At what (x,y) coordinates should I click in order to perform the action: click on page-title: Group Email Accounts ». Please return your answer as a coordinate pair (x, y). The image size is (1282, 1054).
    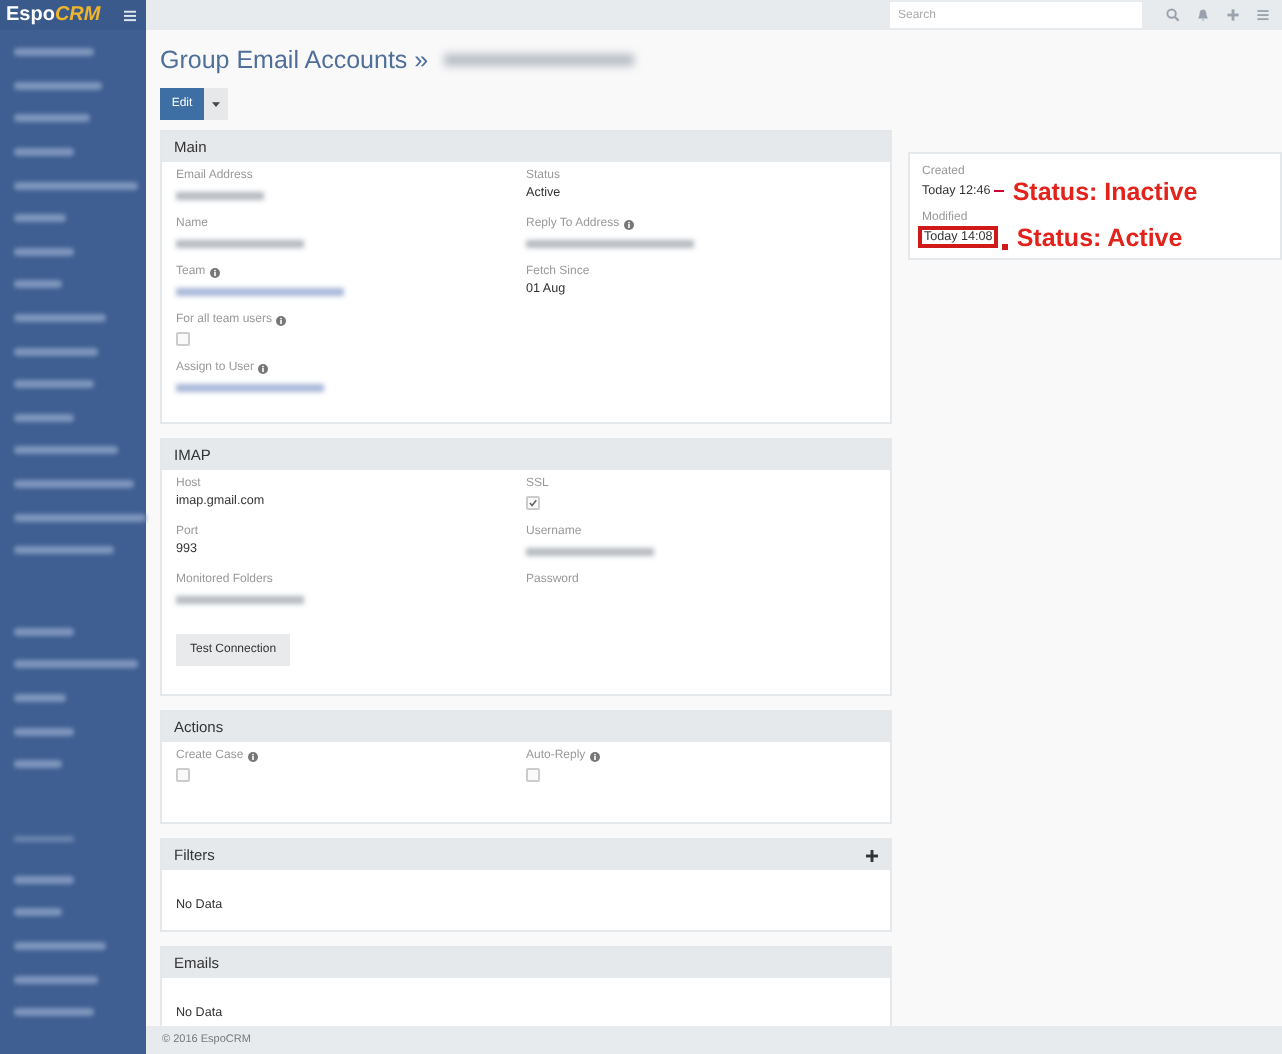
    Looking at the image, I should click on (294, 59).